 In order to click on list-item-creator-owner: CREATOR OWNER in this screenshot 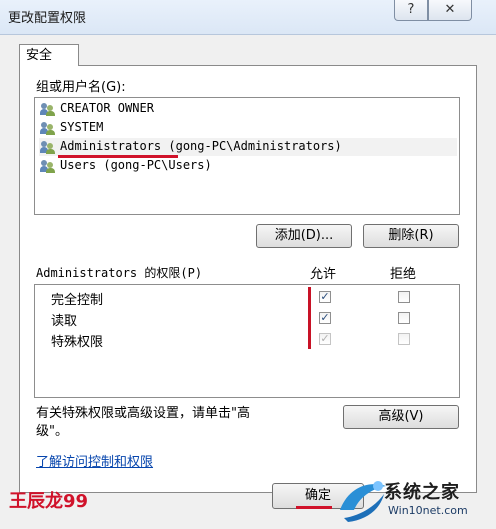, I will do `click(248, 109)`.